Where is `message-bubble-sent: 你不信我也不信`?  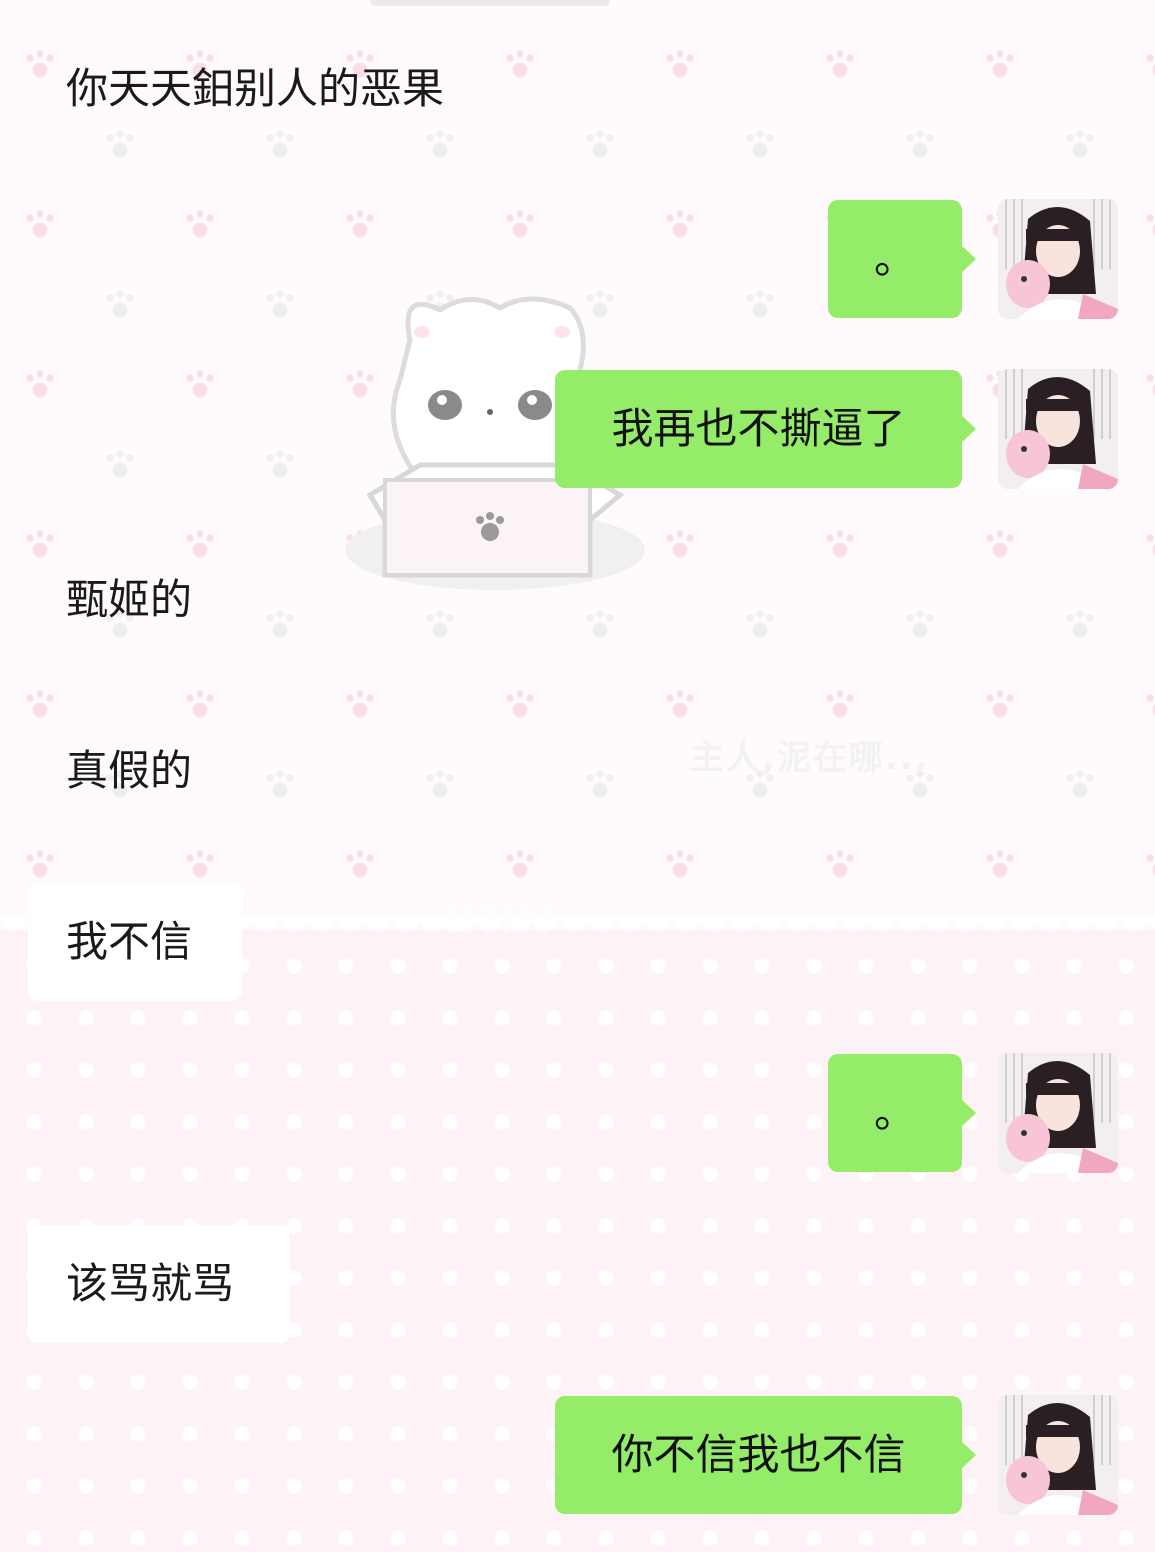 message-bubble-sent: 你不信我也不信 is located at coordinates (765, 1455).